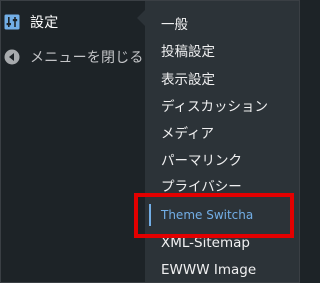 This screenshot has height=283, width=320. What do you see at coordinates (187, 134) in the screenshot?
I see `submenu-item-media: メディア` at bounding box center [187, 134].